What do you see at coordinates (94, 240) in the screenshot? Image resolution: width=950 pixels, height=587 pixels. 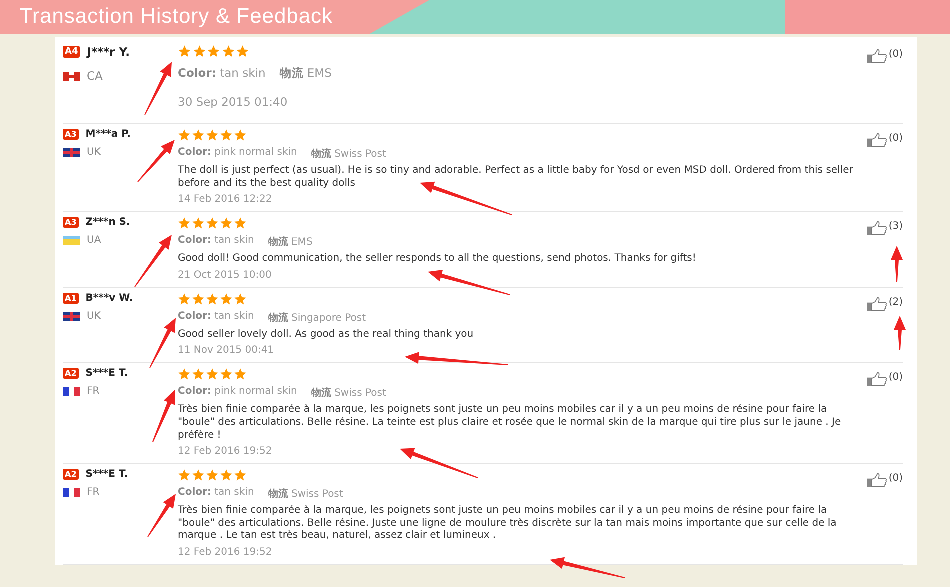 I see `country-code: UA` at bounding box center [94, 240].